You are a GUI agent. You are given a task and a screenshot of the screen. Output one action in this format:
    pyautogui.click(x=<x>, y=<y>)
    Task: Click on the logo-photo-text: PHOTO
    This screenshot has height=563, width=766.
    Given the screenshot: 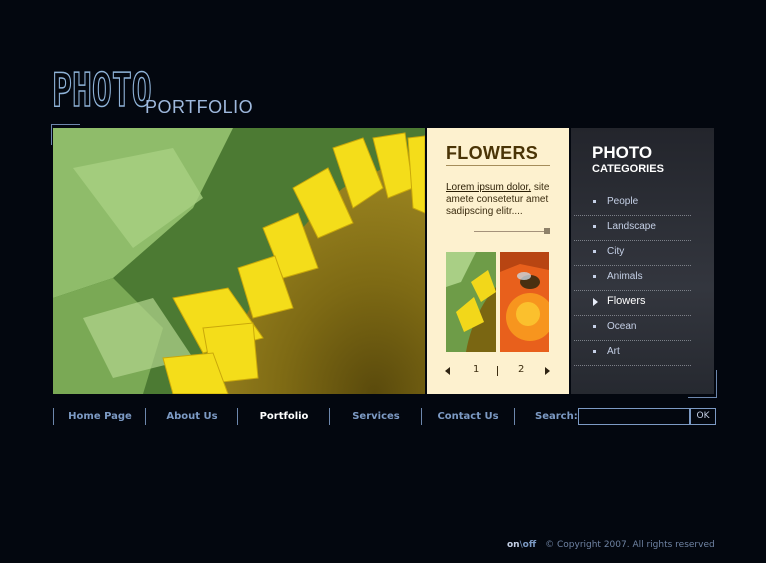 What is the action you would take?
    pyautogui.click(x=101, y=90)
    